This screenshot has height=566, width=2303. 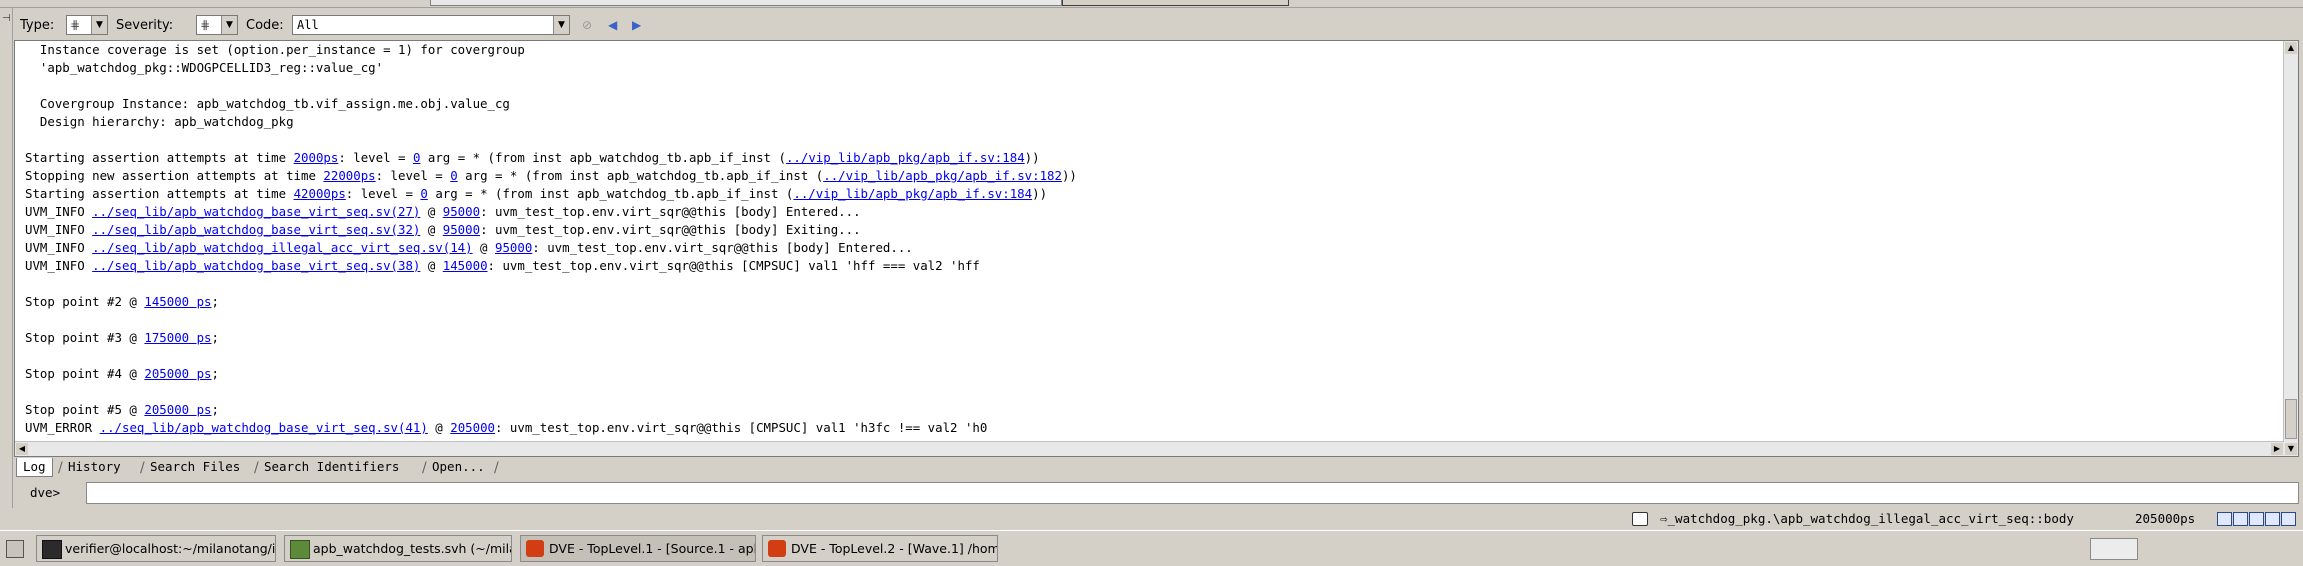 What do you see at coordinates (22, 449) in the screenshot?
I see `scroll-left-icon: ◀` at bounding box center [22, 449].